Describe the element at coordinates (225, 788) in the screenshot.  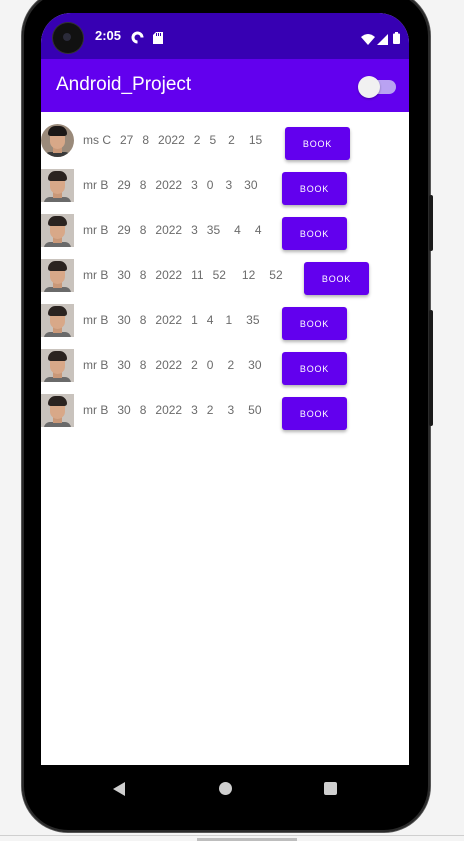
I see `home-icon` at that location.